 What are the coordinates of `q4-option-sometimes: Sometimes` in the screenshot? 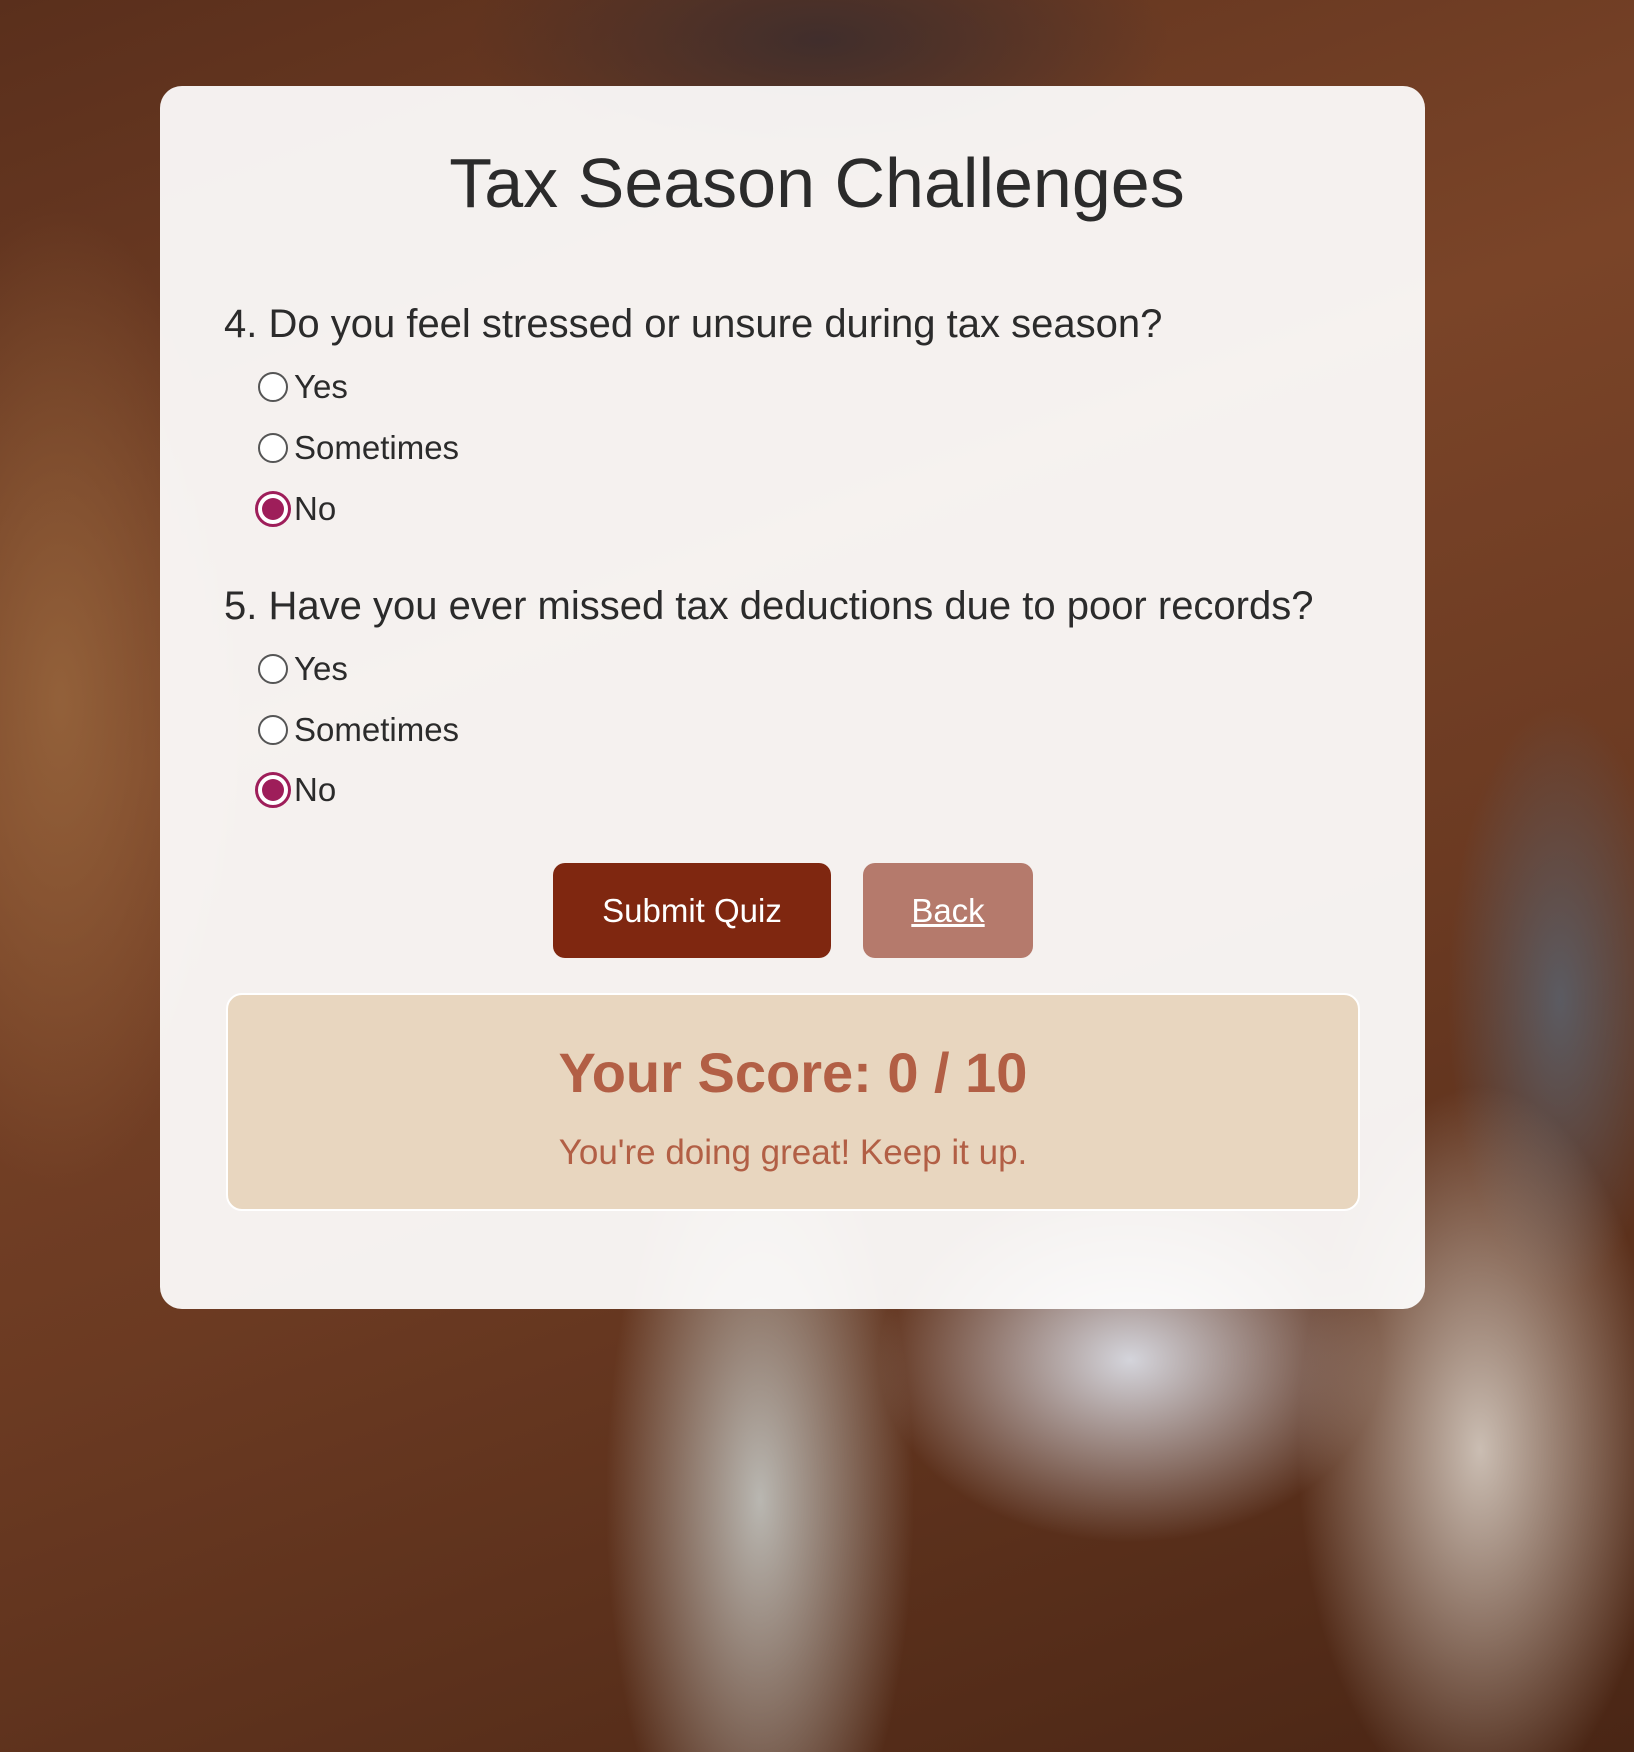 It's located at (358, 448).